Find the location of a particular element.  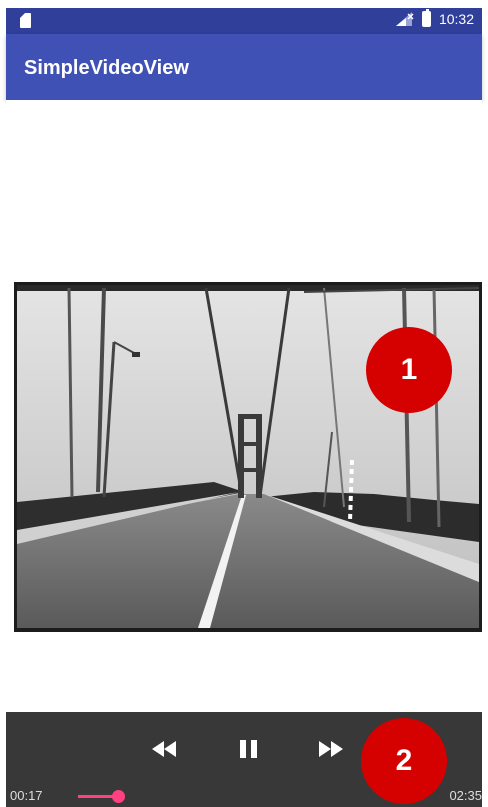

total-time: 02:35 is located at coordinates (465, 795).